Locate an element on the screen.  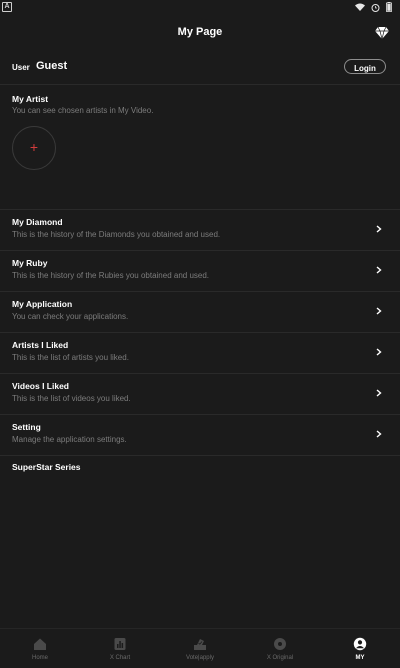
battery-icon is located at coordinates (389, 7).